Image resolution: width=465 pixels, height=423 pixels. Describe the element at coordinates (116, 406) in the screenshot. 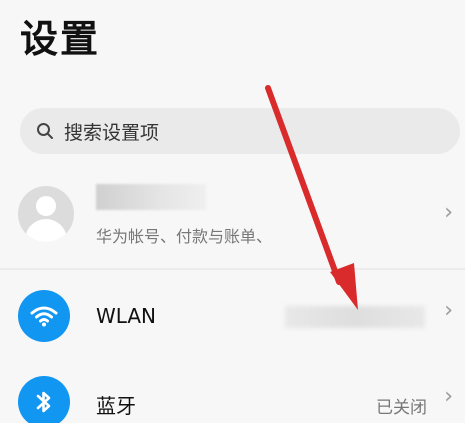

I see `bluetooth-label: 蓝牙` at that location.